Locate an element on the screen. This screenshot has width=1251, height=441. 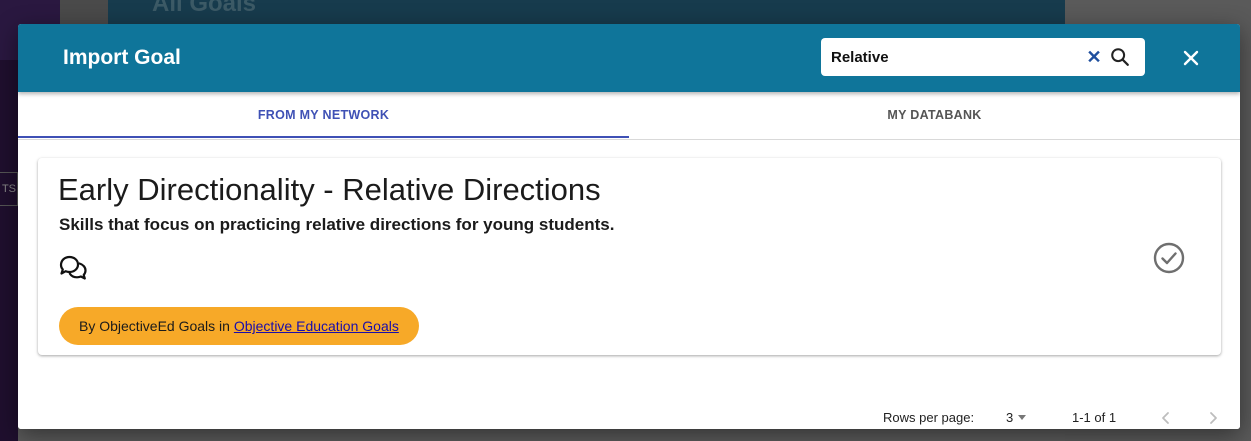
active-tab-indicator is located at coordinates (323, 137).